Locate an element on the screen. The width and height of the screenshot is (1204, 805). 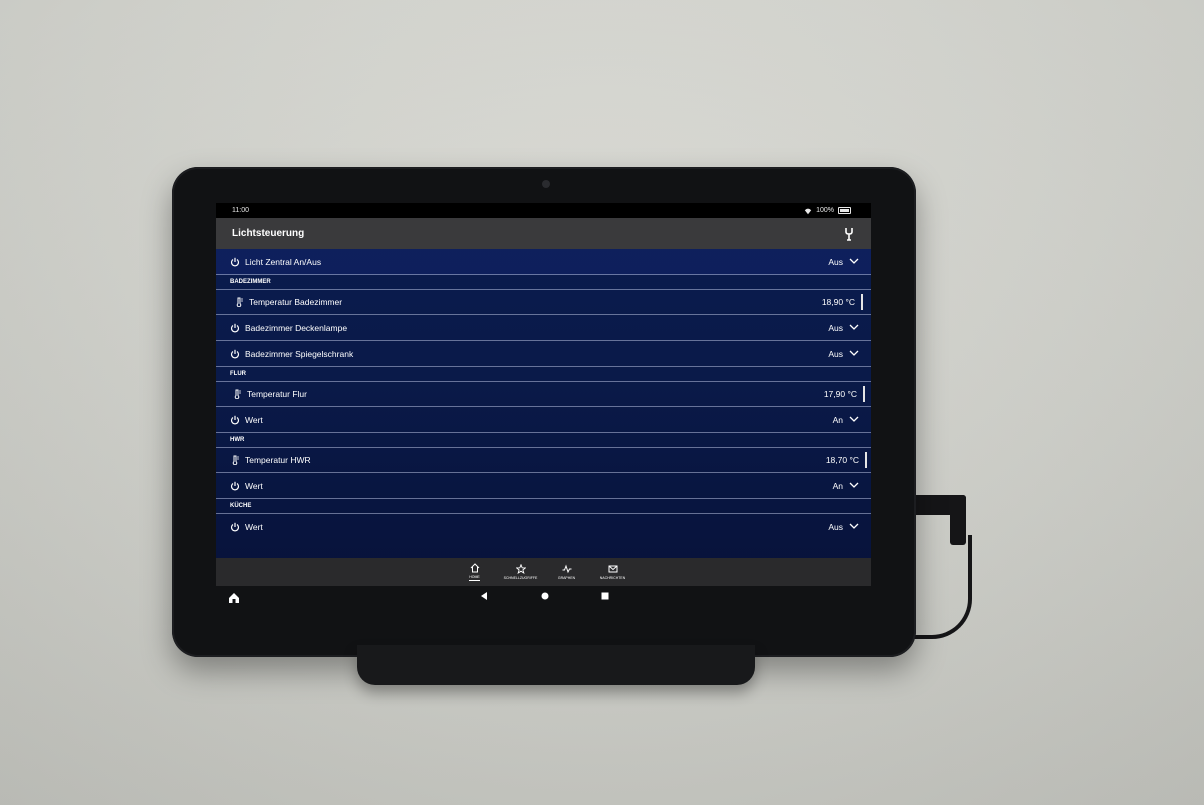
row-label: Badezimmer Deckenlampe is located at coordinates (296, 327).